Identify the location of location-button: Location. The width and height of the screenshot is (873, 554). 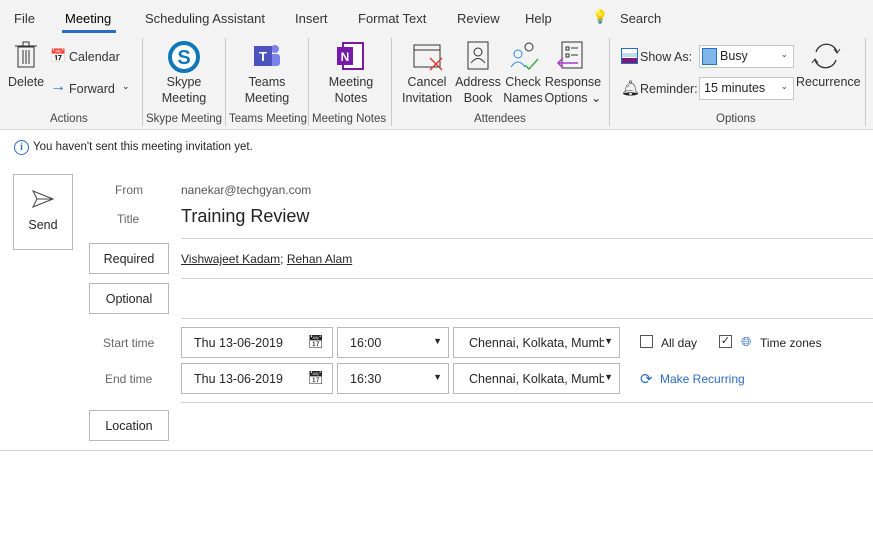
(129, 425).